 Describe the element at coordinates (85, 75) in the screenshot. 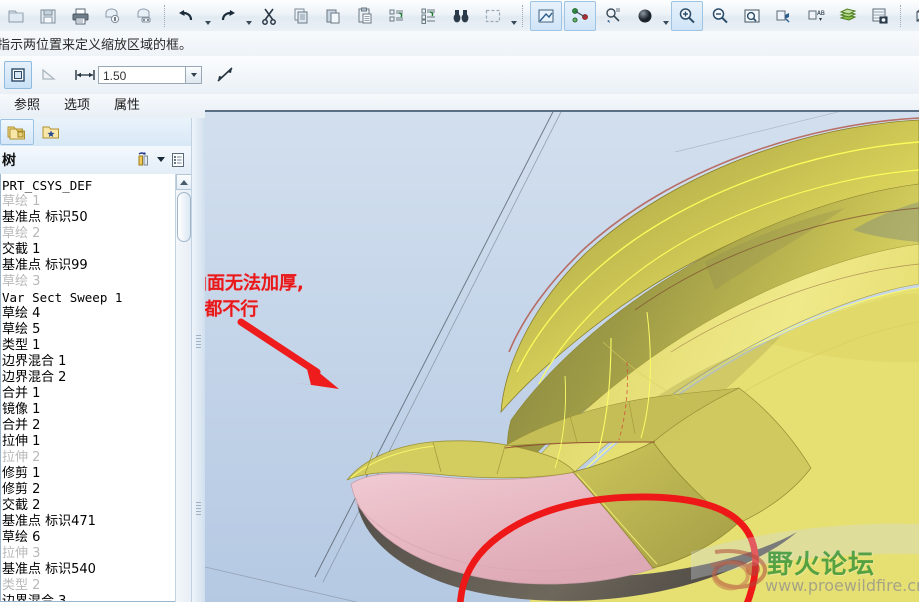

I see `thickness-dimension-icon` at that location.